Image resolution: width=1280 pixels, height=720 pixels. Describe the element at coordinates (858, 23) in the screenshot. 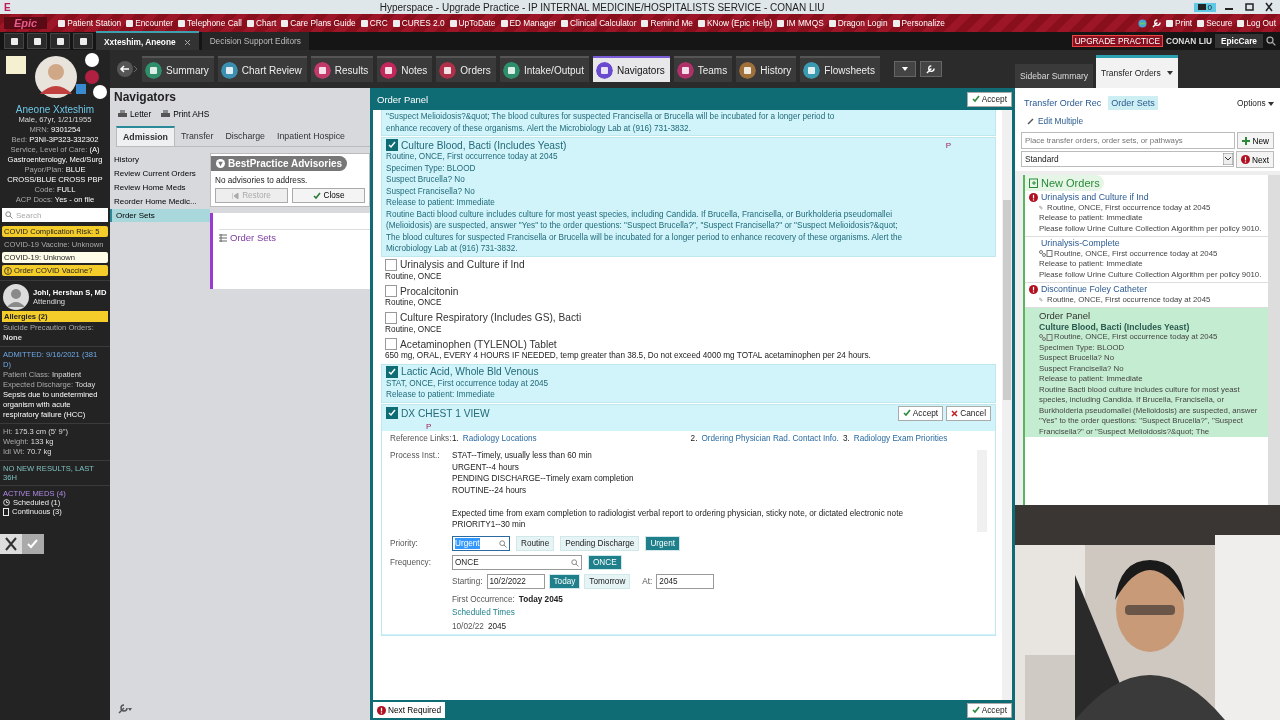

I see `toolbar-button: Dragon Login` at that location.